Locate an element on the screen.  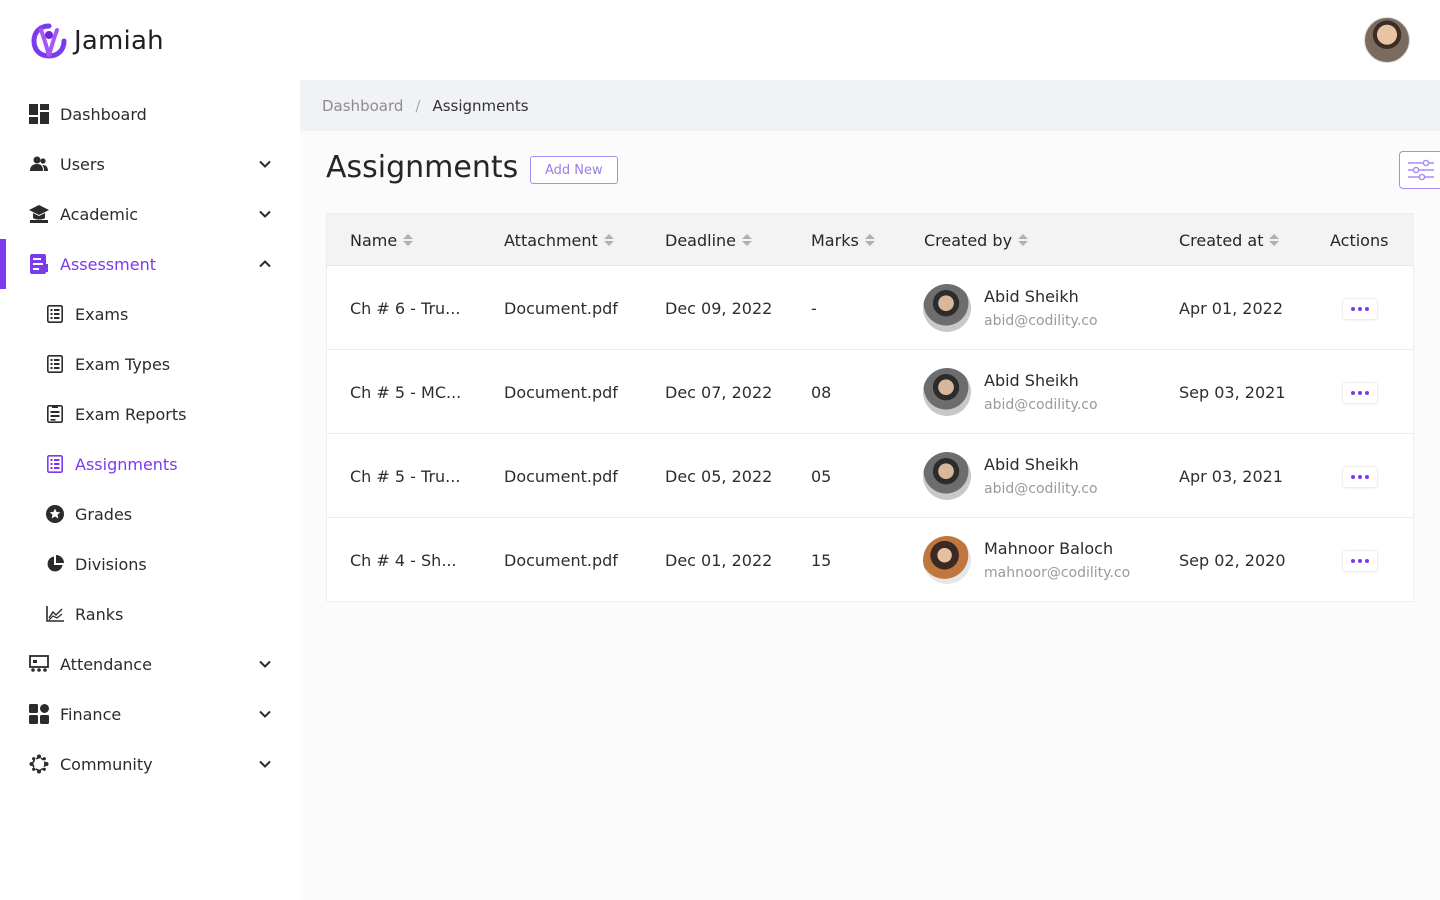
sidebar-item-attendance: Attendance is located at coordinates (150, 664).